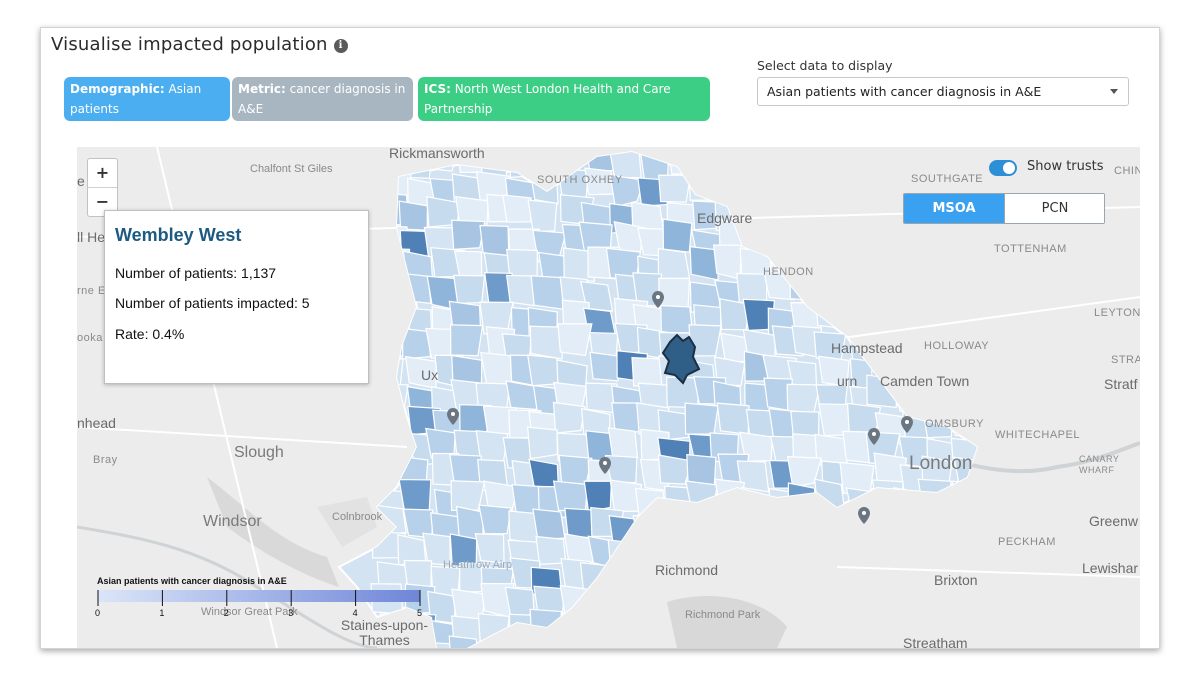 This screenshot has height=675, width=1200. I want to click on zoom-in-button: +, so click(102, 173).